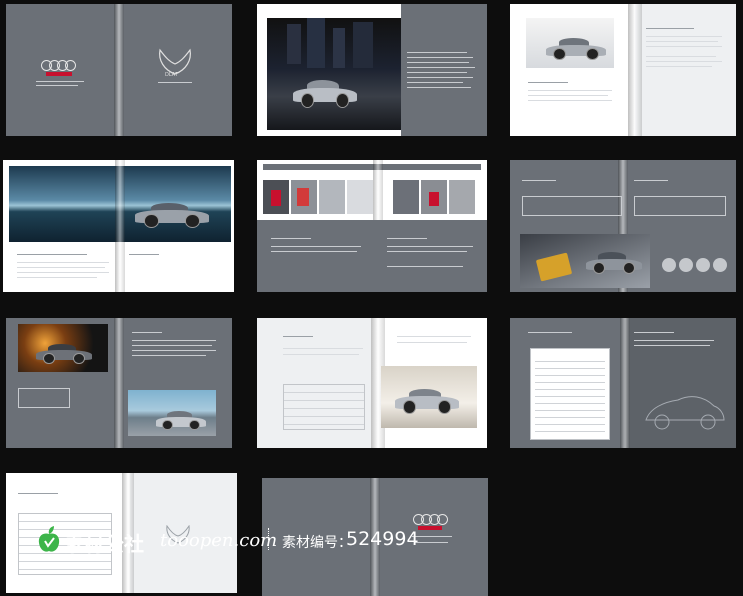  What do you see at coordinates (570, 394) in the screenshot?
I see `form-table` at bounding box center [570, 394].